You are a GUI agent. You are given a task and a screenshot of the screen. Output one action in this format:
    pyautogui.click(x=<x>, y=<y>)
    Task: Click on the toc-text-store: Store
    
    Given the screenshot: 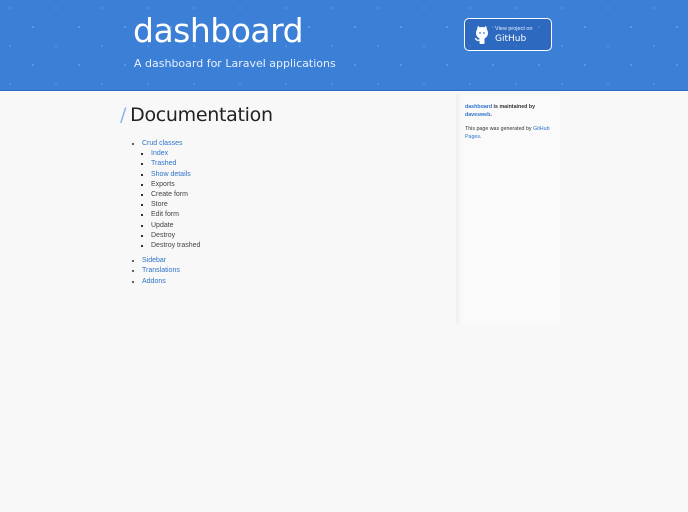 What is the action you would take?
    pyautogui.click(x=159, y=205)
    